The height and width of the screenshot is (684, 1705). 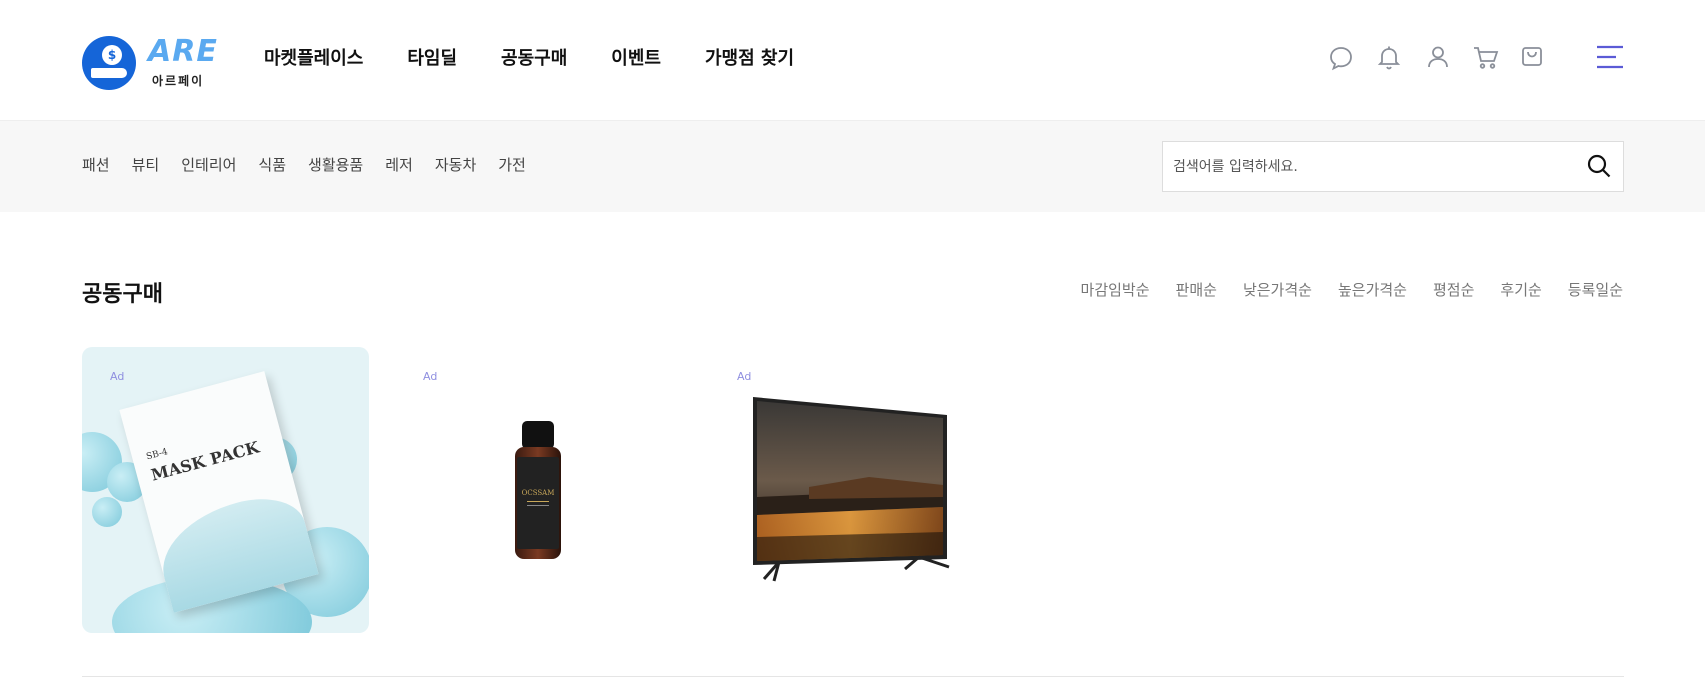 I want to click on category-living: 생활용품, so click(x=335, y=164).